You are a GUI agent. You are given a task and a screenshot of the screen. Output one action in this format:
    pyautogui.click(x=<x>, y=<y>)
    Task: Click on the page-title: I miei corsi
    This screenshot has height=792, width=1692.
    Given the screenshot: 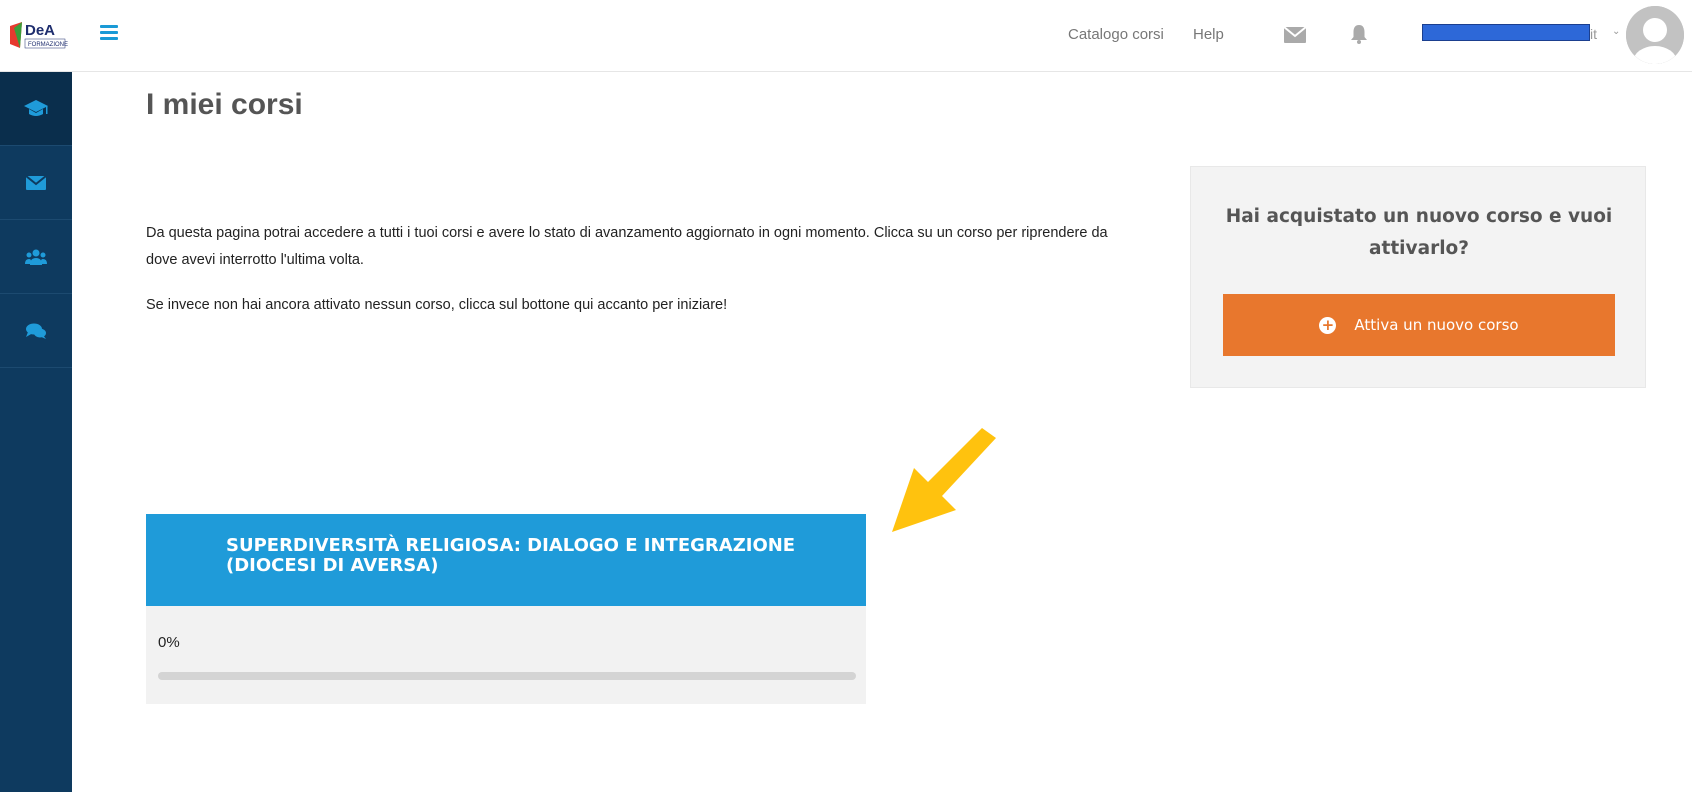 What is the action you would take?
    pyautogui.click(x=224, y=104)
    